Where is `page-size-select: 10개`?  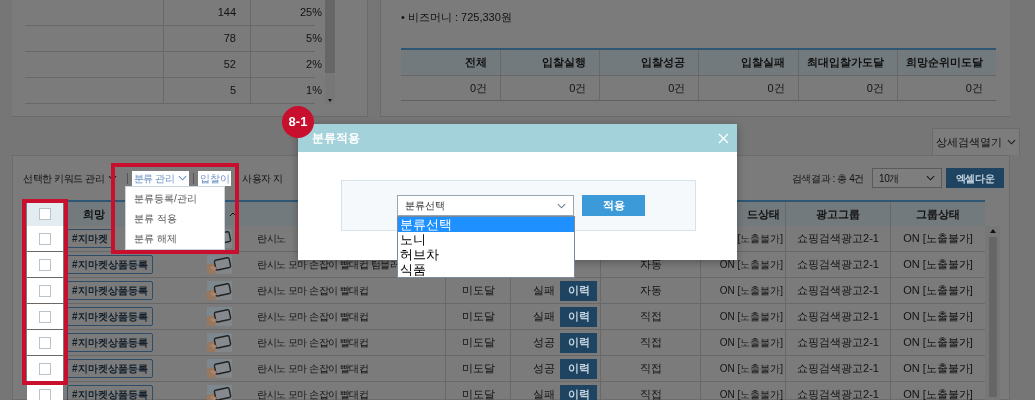 page-size-select: 10개 is located at coordinates (907, 178).